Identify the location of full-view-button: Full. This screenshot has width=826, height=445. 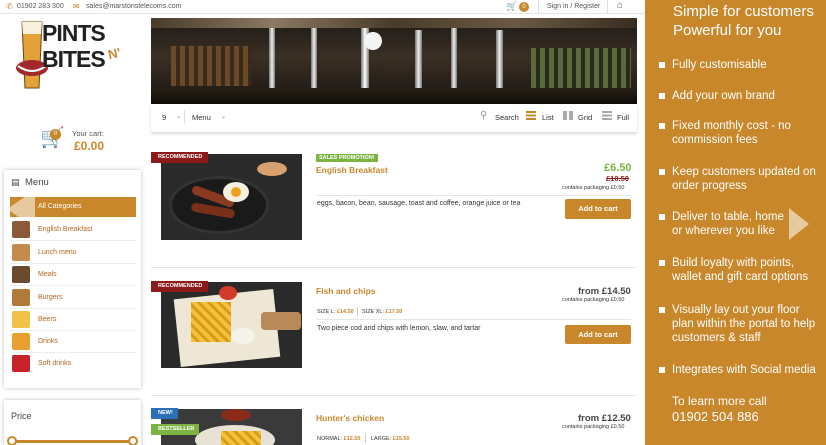
(623, 117).